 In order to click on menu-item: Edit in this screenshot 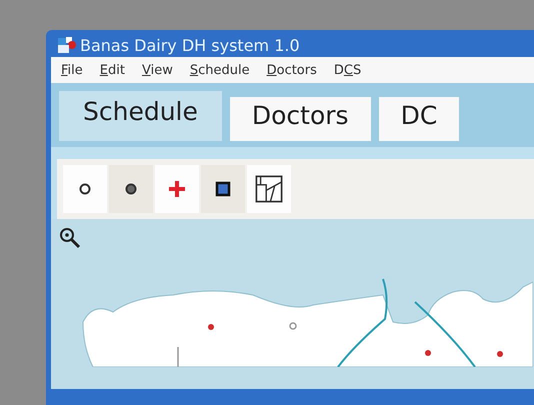, I will do `click(112, 70)`.